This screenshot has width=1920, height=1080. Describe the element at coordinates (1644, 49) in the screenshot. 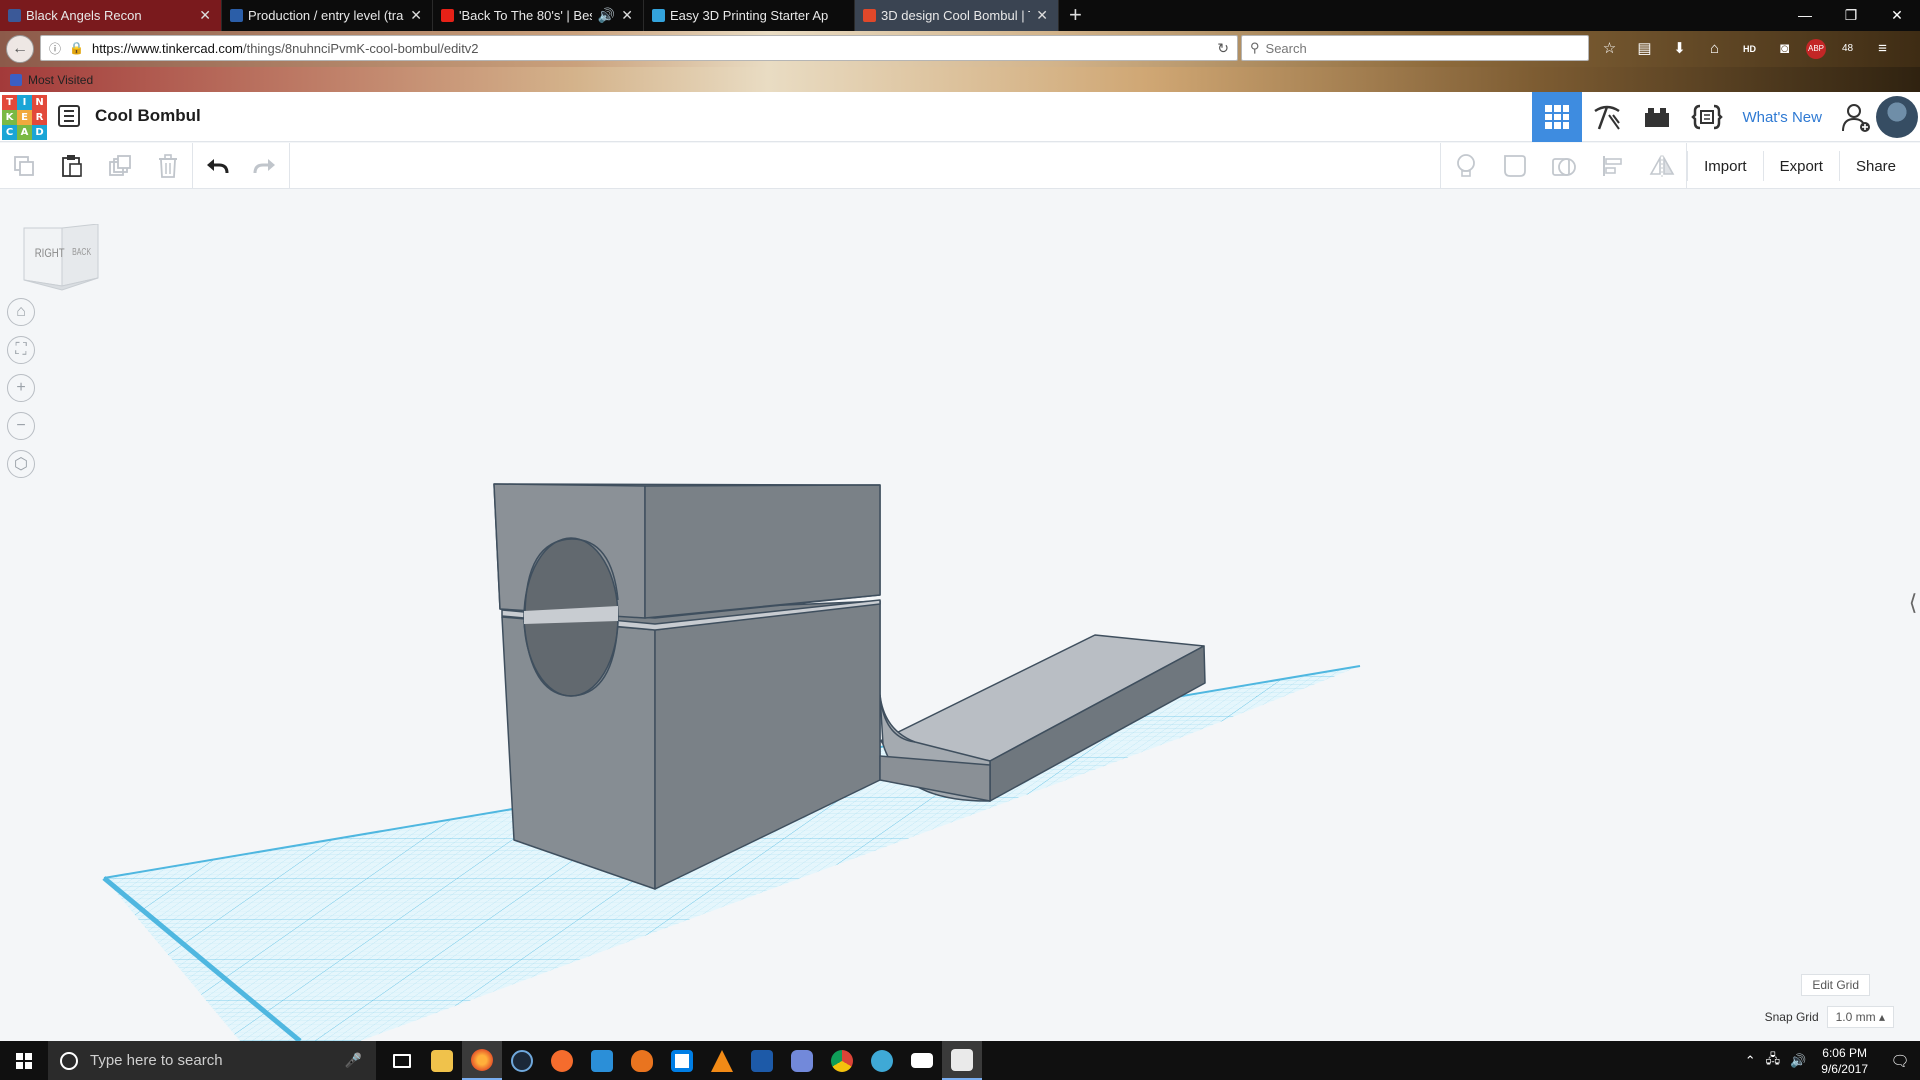

I see `reading-list-icon: ▤` at that location.